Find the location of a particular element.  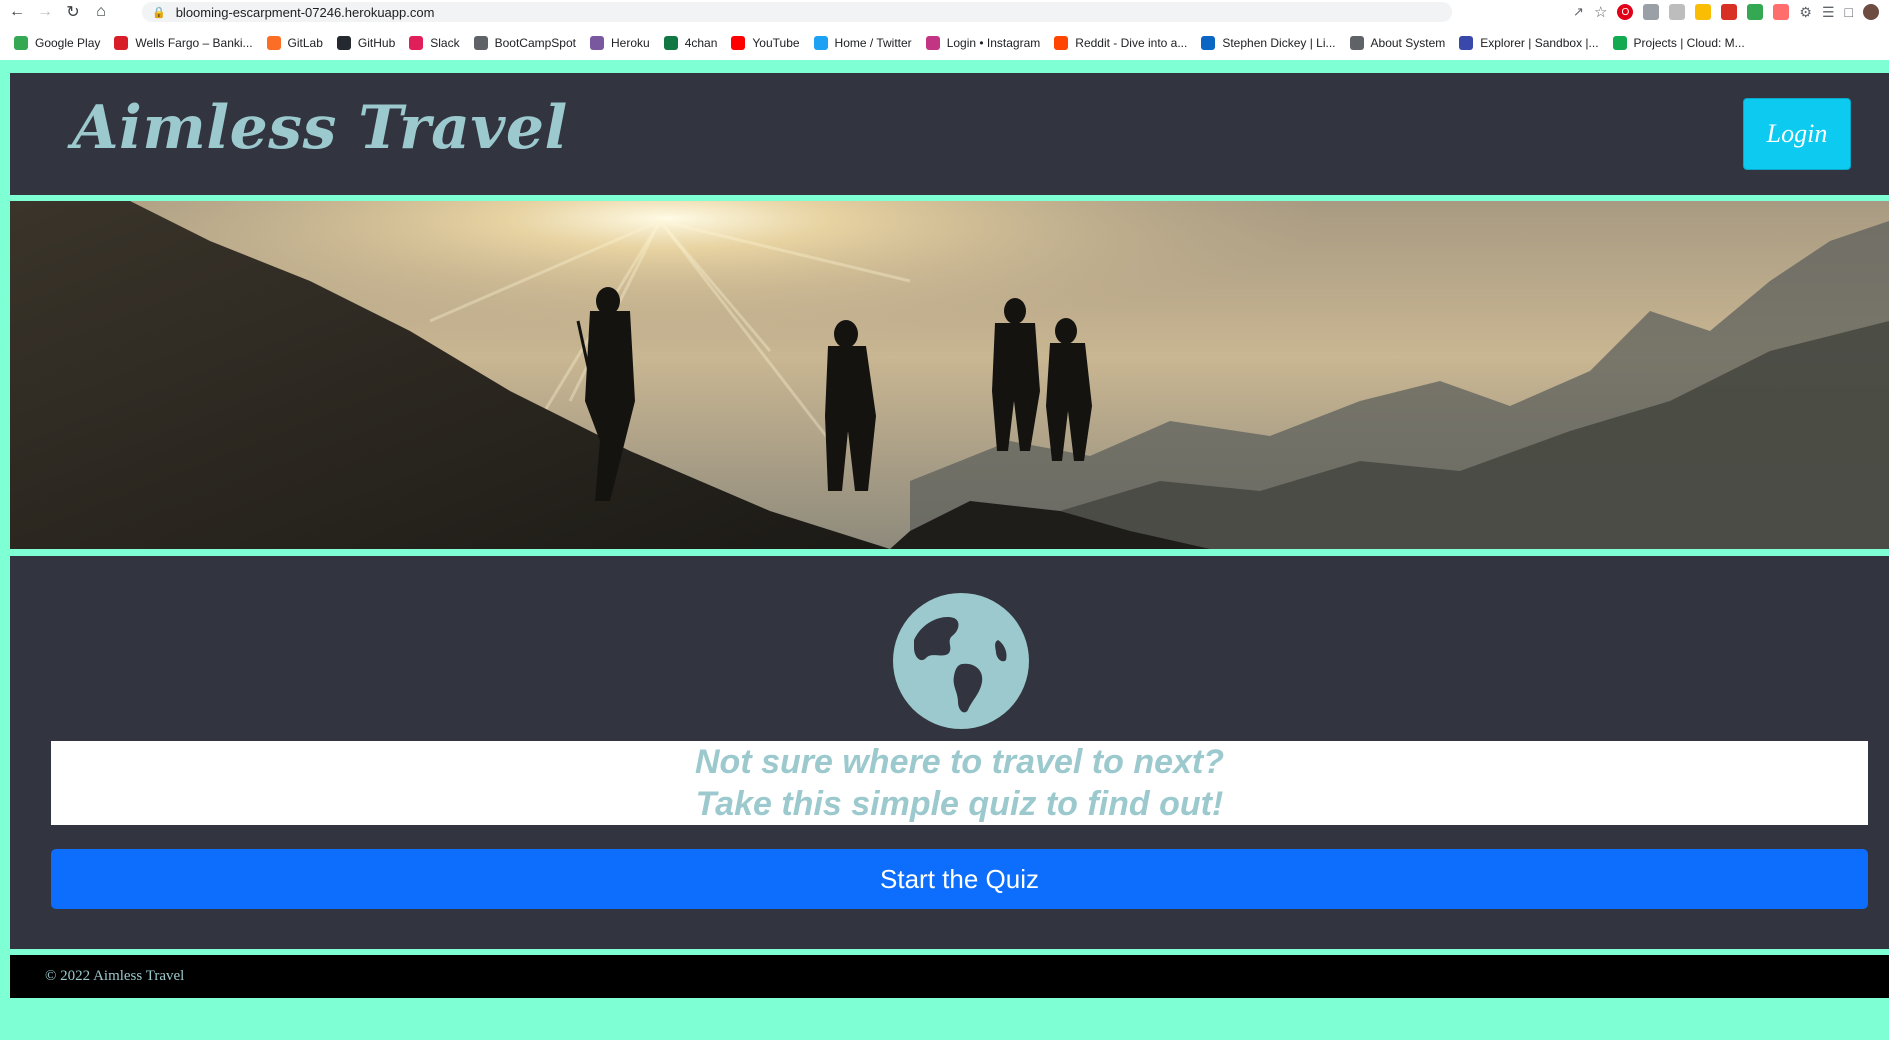

bookmark-item: 4chan is located at coordinates (690, 43).